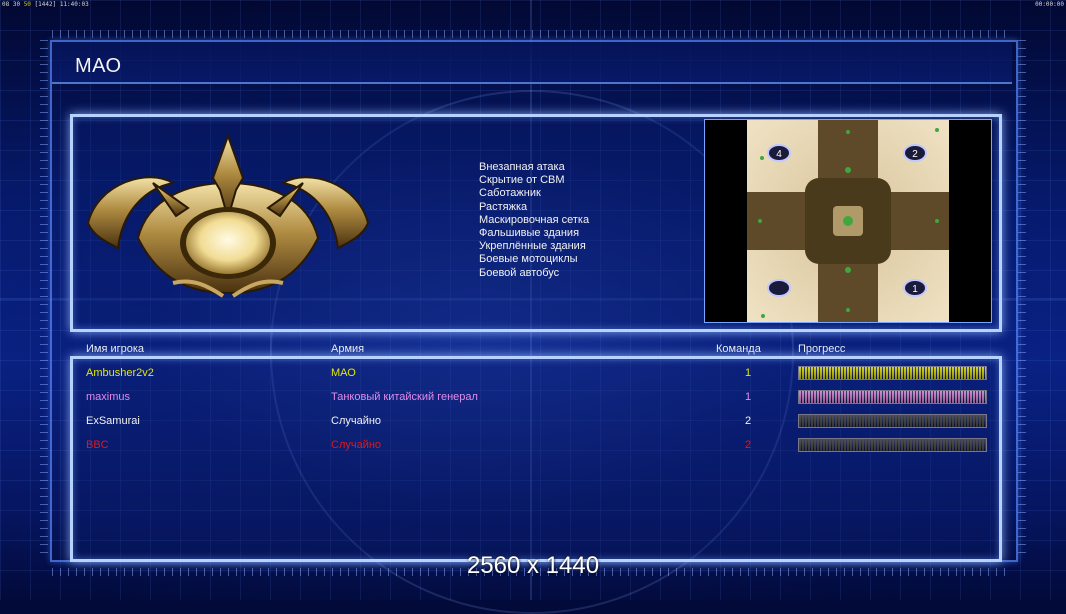 This screenshot has width=1066, height=614. What do you see at coordinates (113, 421) in the screenshot?
I see `player-name: ExSamurai` at bounding box center [113, 421].